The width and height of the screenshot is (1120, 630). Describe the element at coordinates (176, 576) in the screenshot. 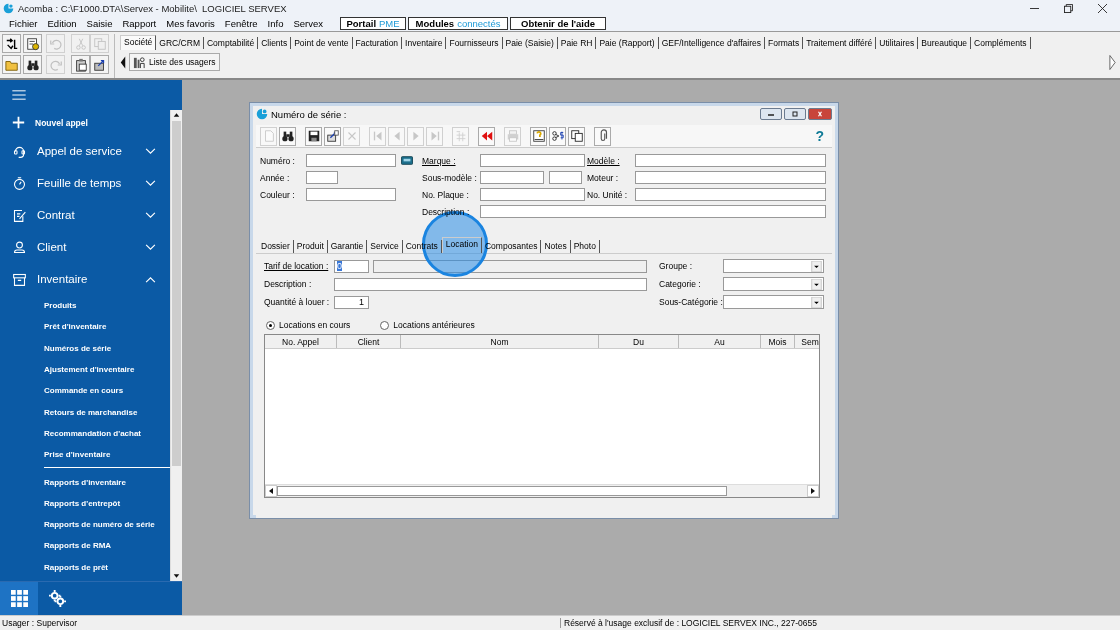

I see `scroll-down-icon` at that location.